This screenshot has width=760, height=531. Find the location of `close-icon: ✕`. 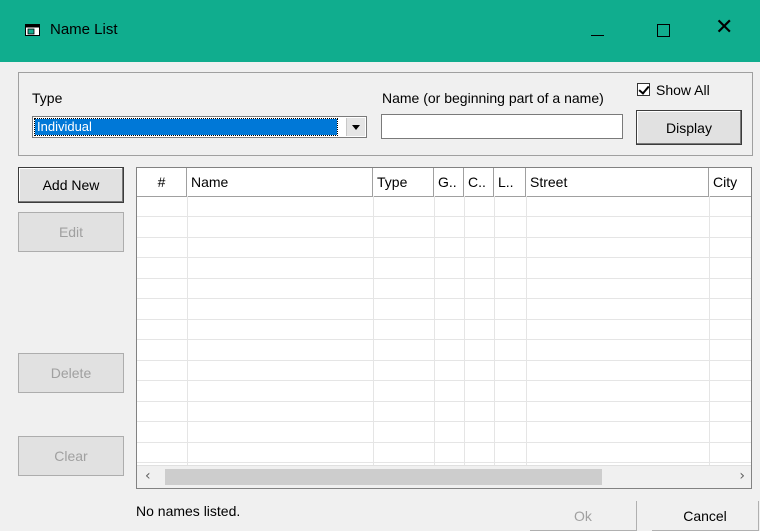

close-icon: ✕ is located at coordinates (724, 30).